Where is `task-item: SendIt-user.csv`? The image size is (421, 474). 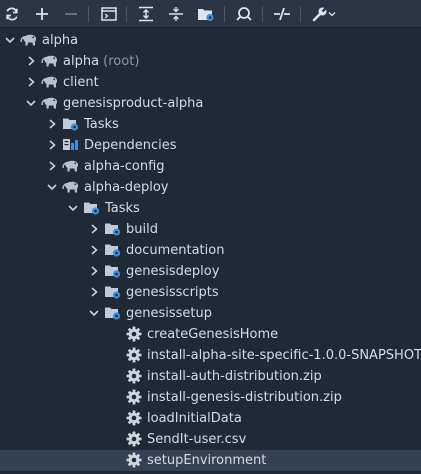 task-item: SendIt-user.csv is located at coordinates (210, 439).